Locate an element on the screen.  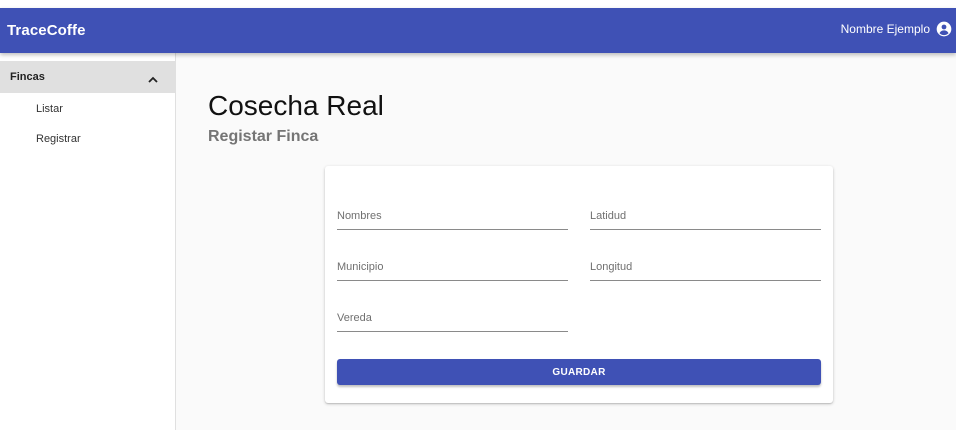
longitud-field is located at coordinates (705, 269).